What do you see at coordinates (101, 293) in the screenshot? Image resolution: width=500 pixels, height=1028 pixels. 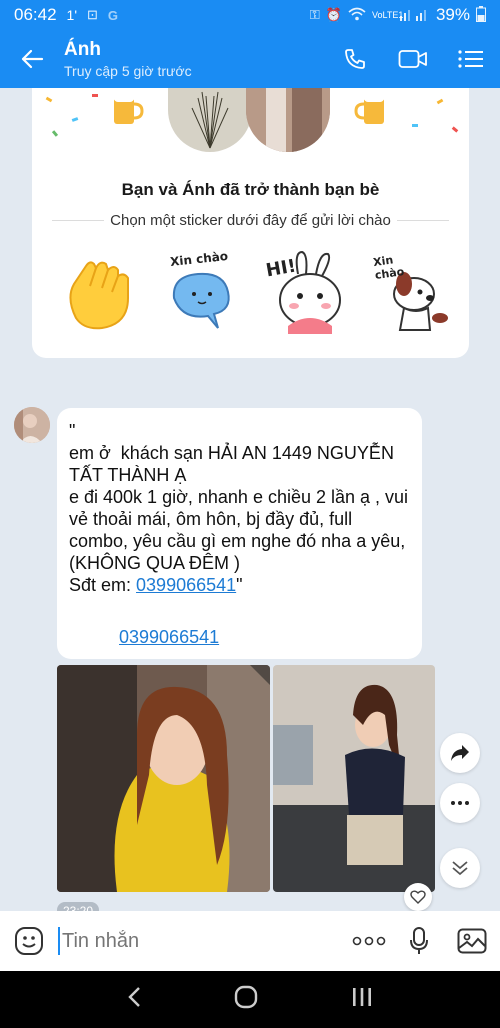 I see `sticker-waving-hand` at bounding box center [101, 293].